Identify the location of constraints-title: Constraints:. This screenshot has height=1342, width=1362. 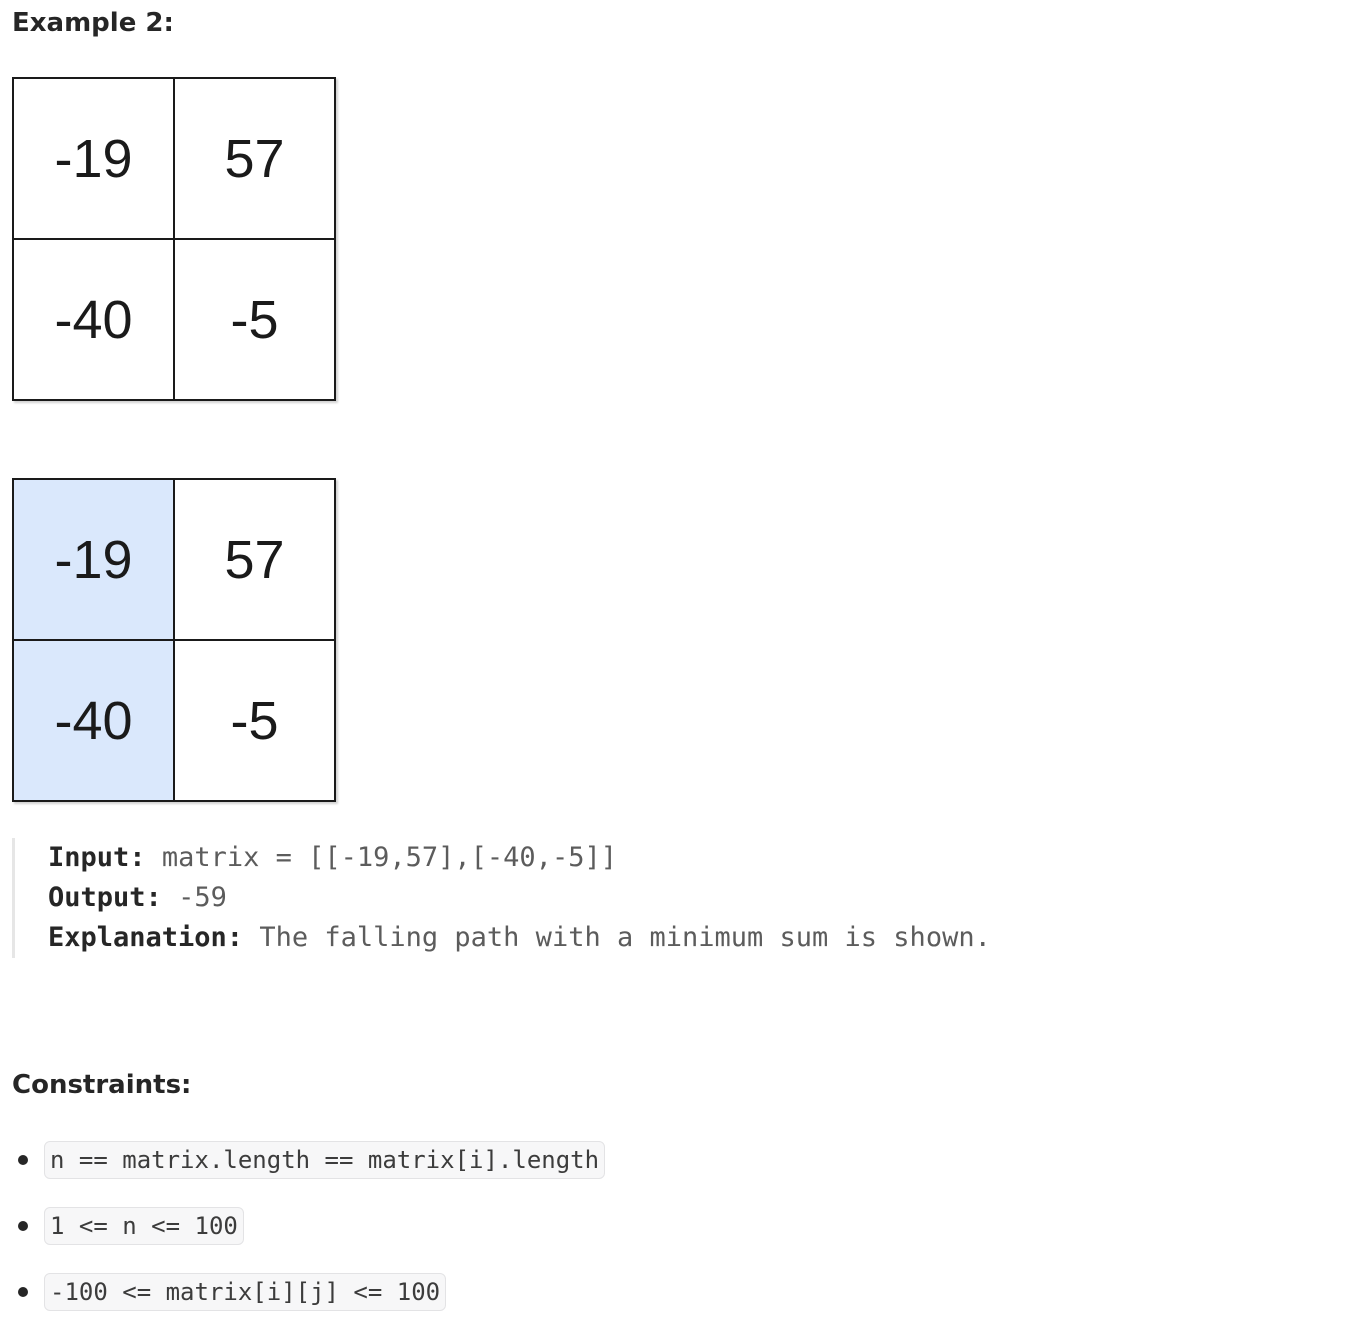
(102, 1085).